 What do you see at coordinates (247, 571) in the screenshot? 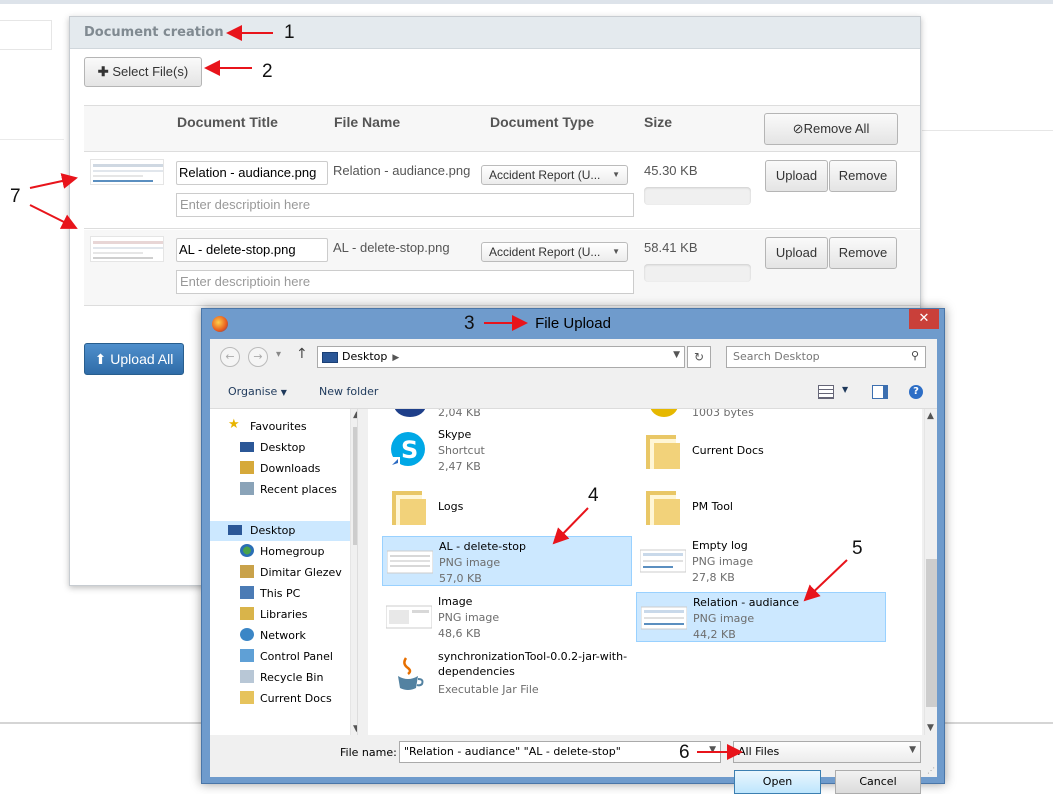
I see `user-folder-icon` at bounding box center [247, 571].